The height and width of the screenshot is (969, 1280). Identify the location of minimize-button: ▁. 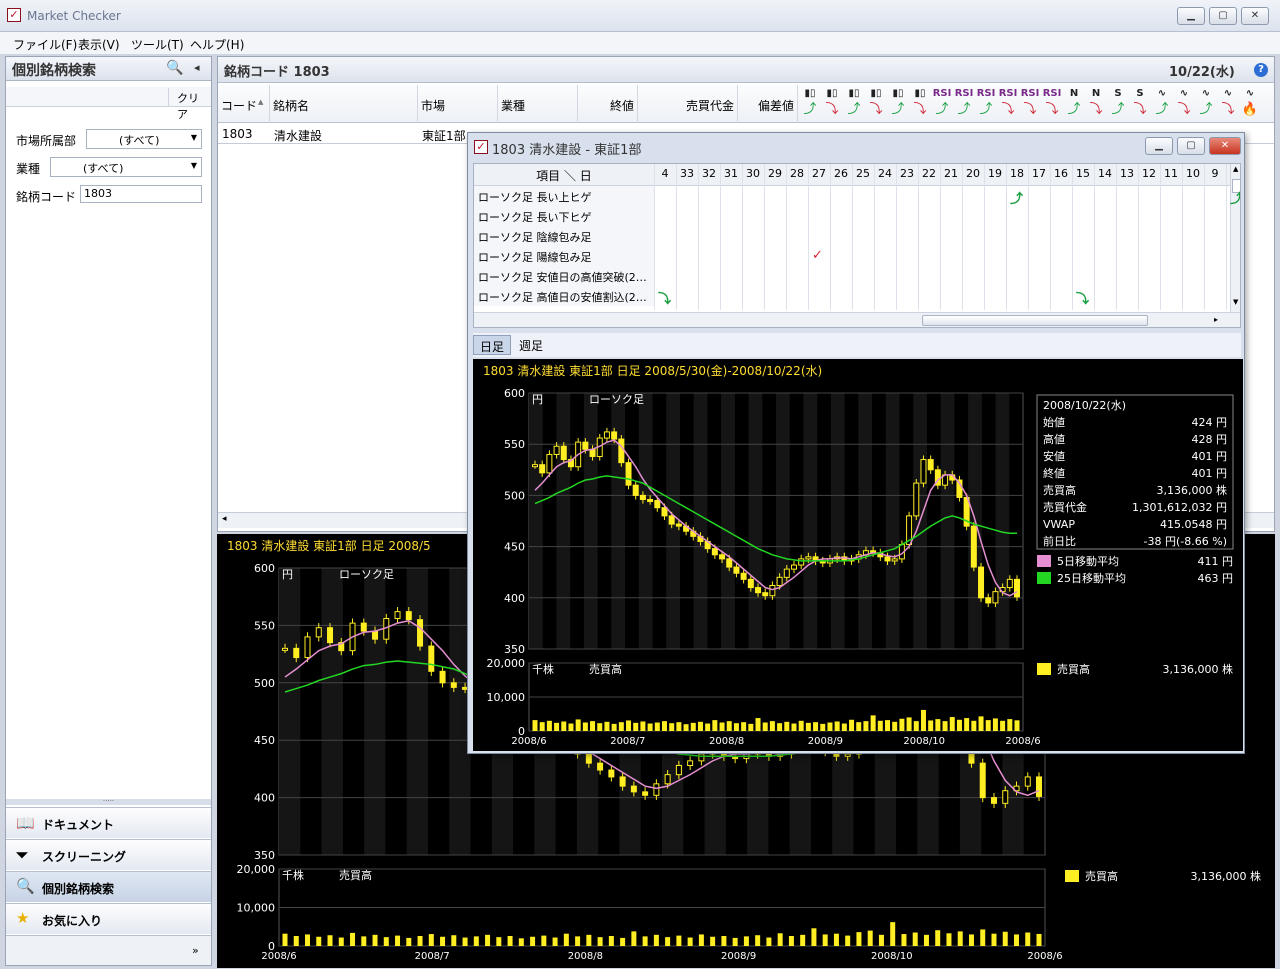
(1191, 16).